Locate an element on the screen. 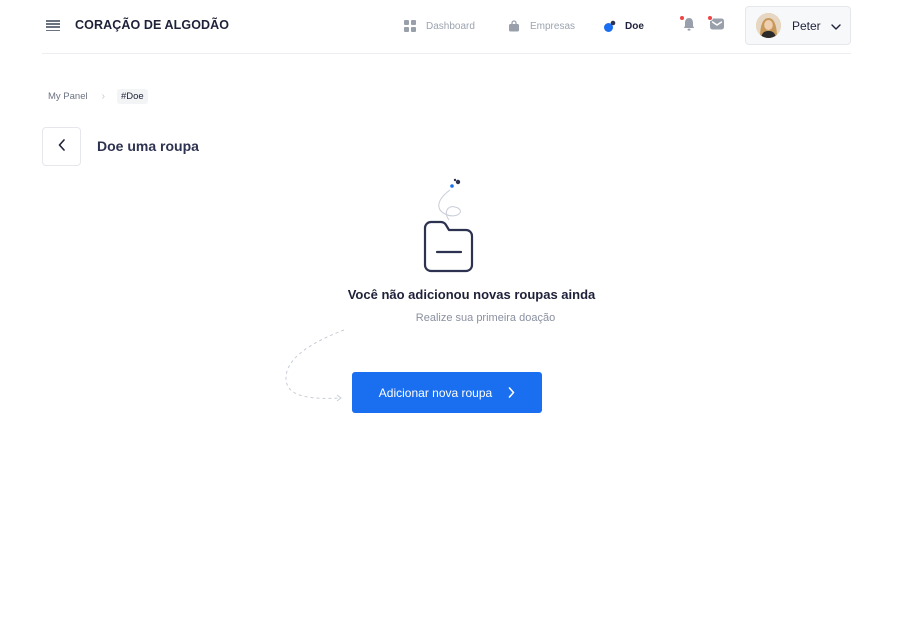 The image size is (921, 630). nav-doe: Doe is located at coordinates (623, 26).